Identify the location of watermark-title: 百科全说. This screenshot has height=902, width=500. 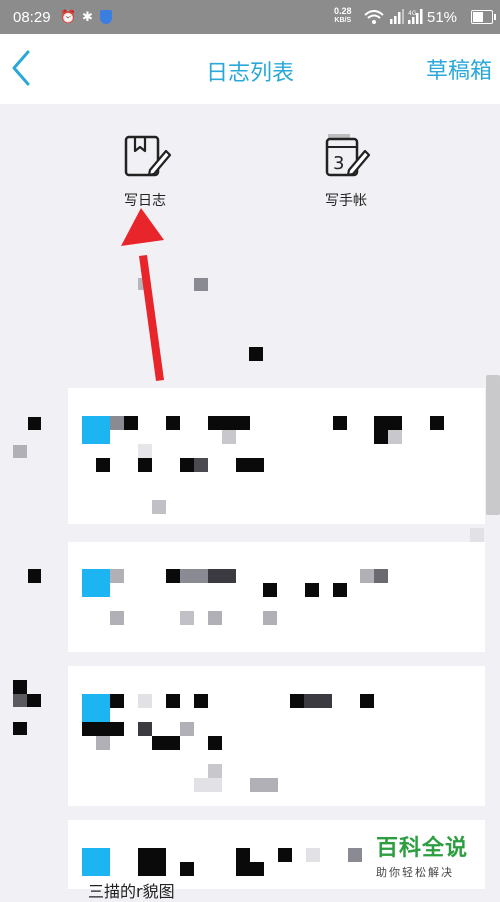
(422, 848).